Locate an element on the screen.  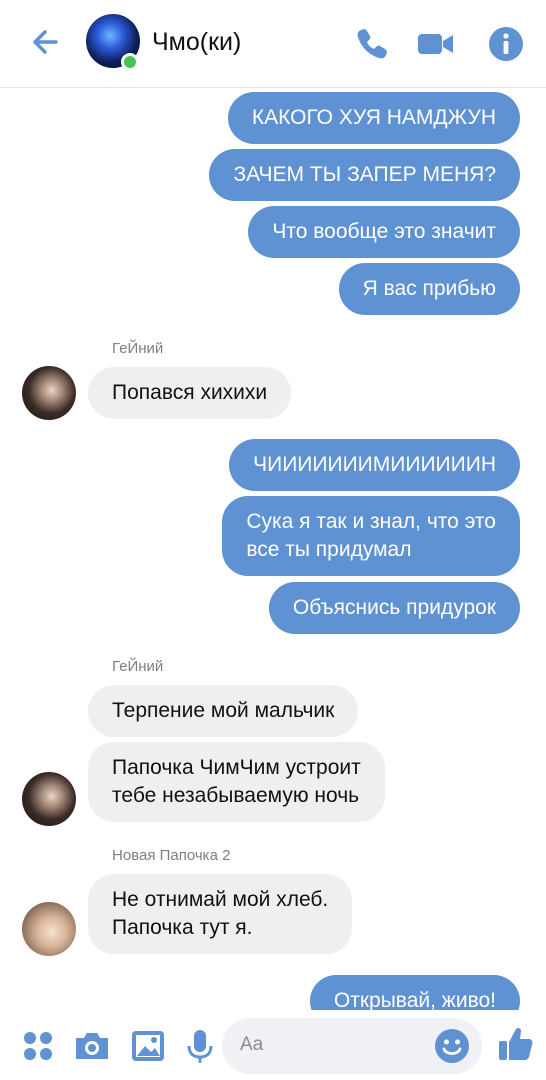
image-icon is located at coordinates (148, 1046).